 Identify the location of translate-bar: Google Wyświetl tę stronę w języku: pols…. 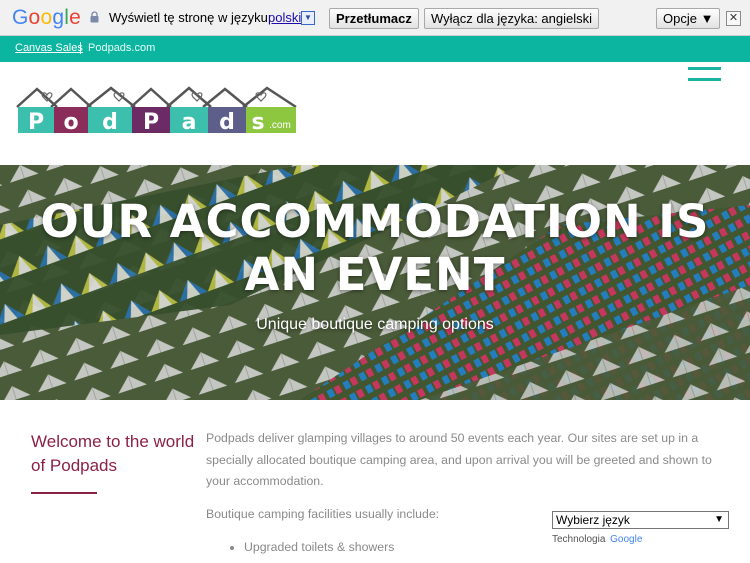
(375, 18).